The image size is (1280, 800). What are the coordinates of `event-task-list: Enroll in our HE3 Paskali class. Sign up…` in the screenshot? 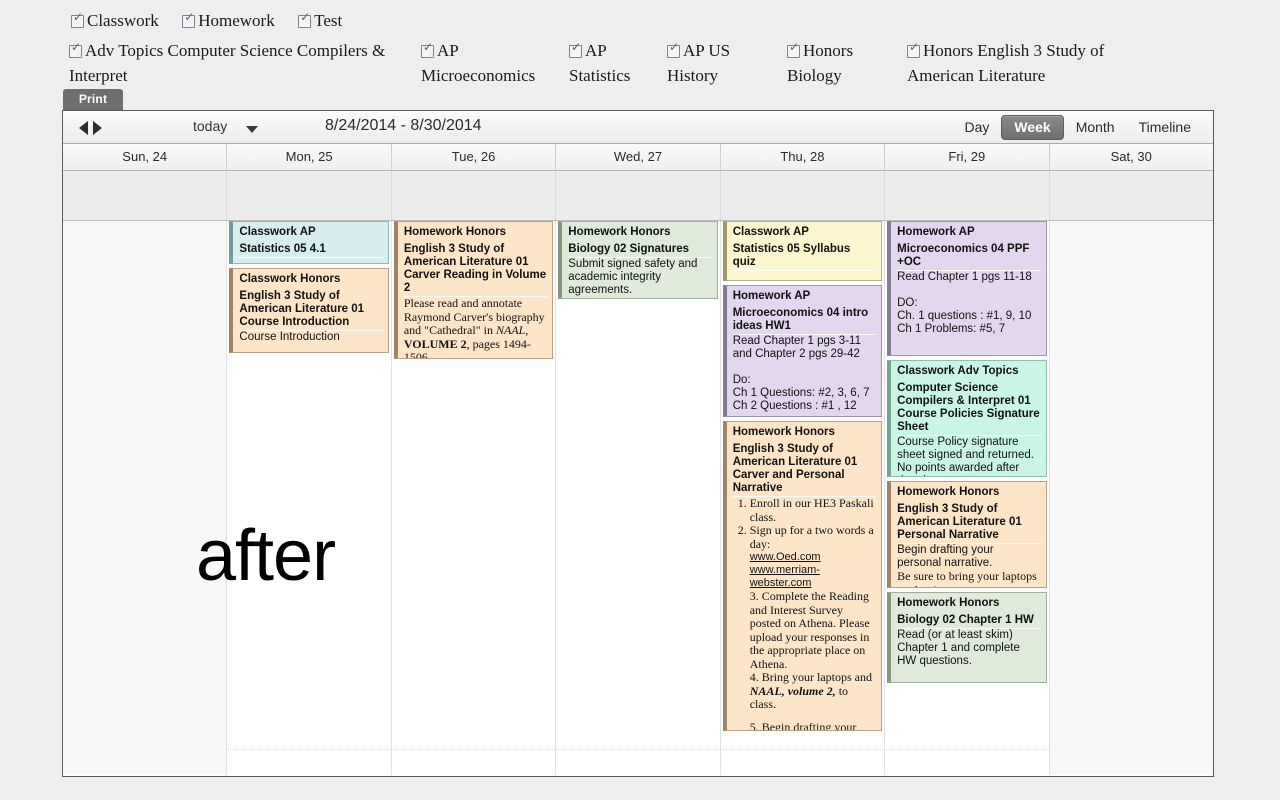 It's located at (804, 523).